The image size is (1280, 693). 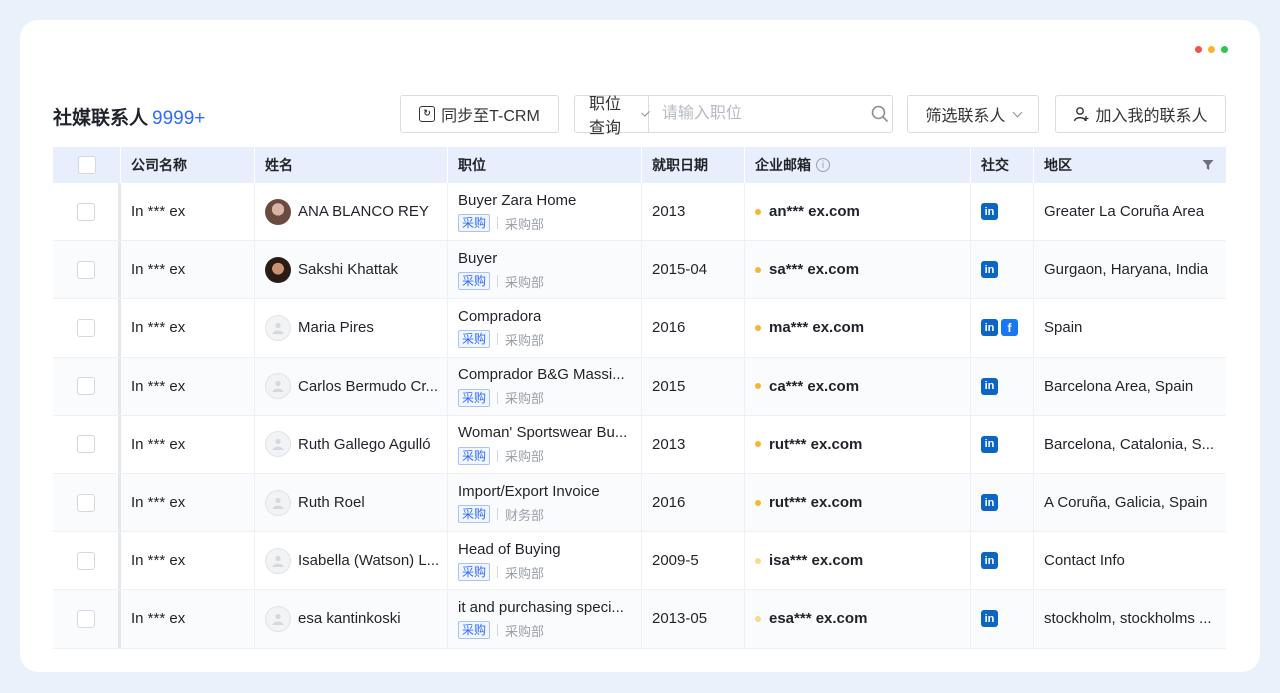 I want to click on window-dot-red, so click(x=1198, y=49).